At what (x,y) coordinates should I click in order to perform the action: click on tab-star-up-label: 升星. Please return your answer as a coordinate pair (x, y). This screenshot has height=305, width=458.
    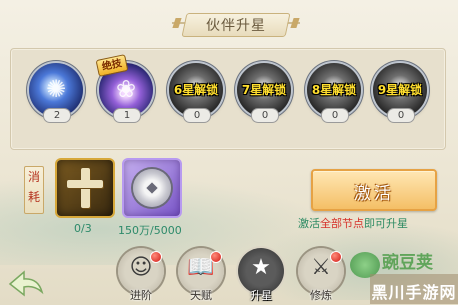
    Looking at the image, I should click on (261, 295).